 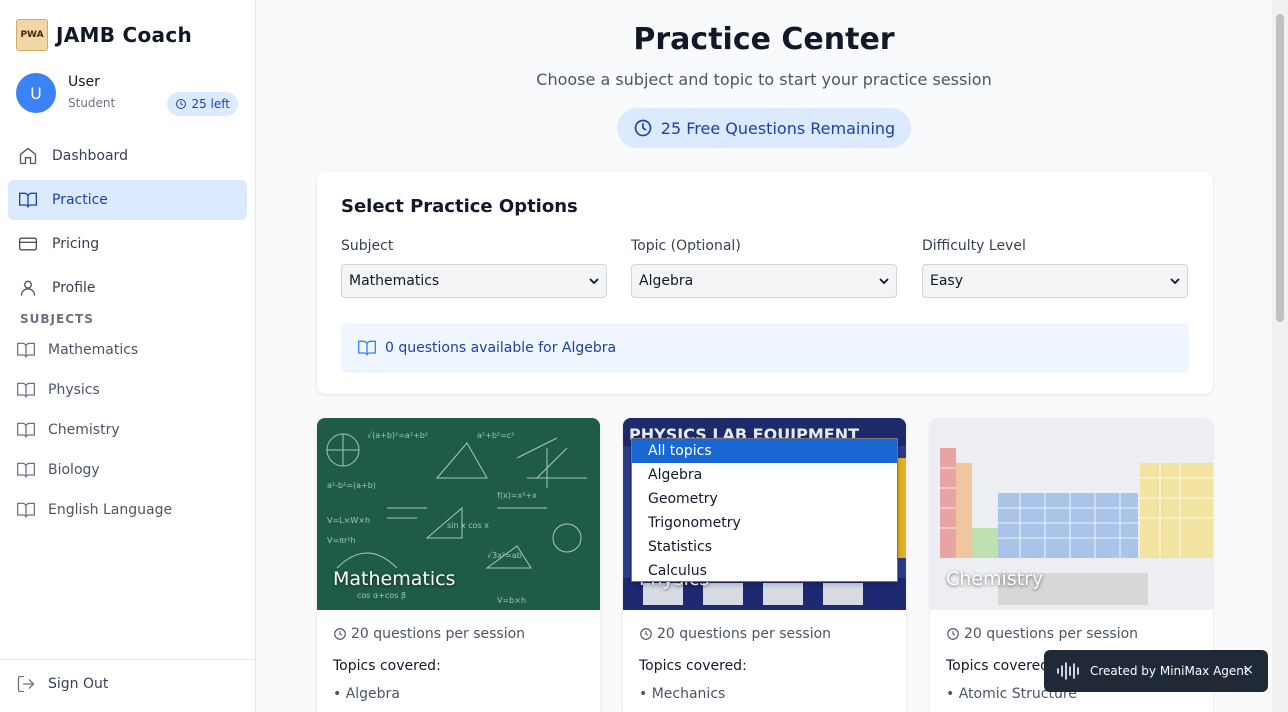 What do you see at coordinates (26, 684) in the screenshot?
I see `log-out-icon` at bounding box center [26, 684].